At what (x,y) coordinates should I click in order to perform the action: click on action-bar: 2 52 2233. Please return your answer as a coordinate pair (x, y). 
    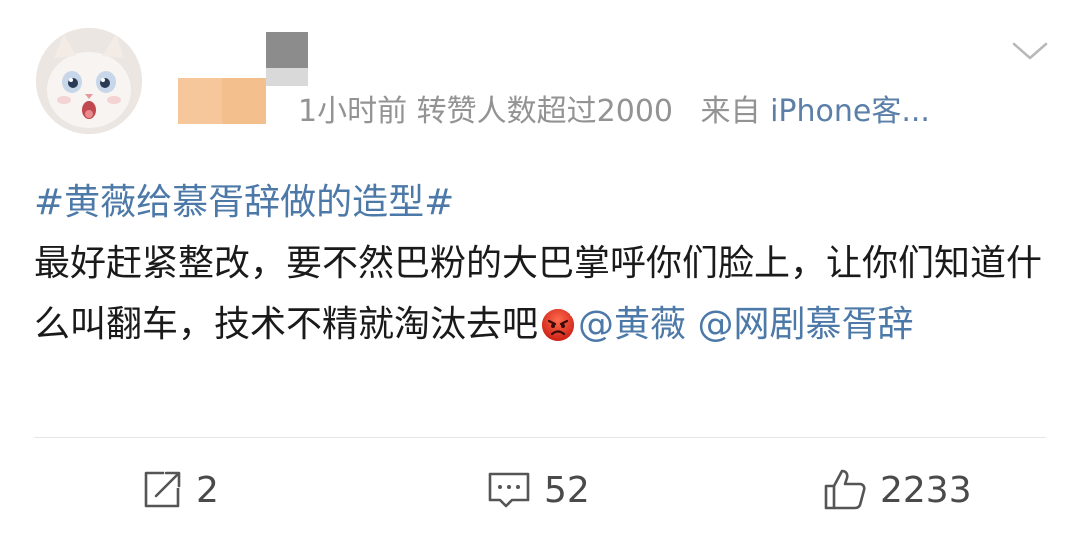
    Looking at the image, I should click on (540, 490).